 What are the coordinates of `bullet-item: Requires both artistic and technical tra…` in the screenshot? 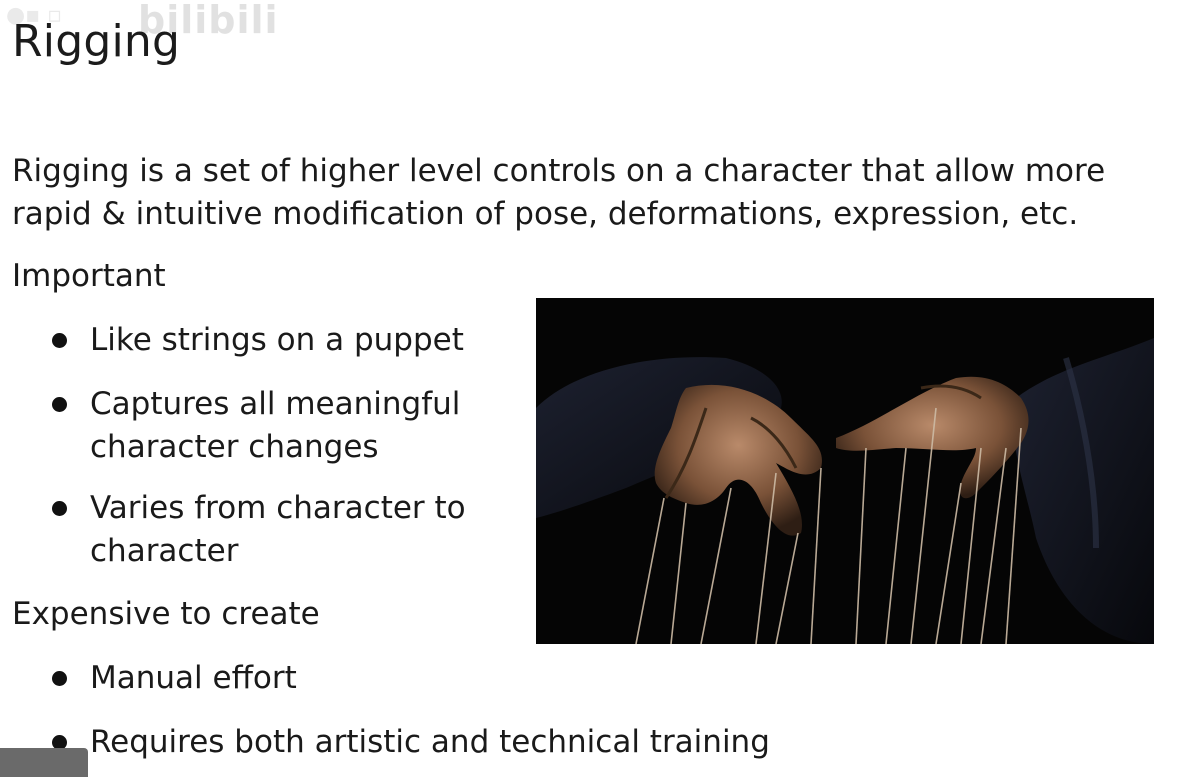 It's located at (430, 742).